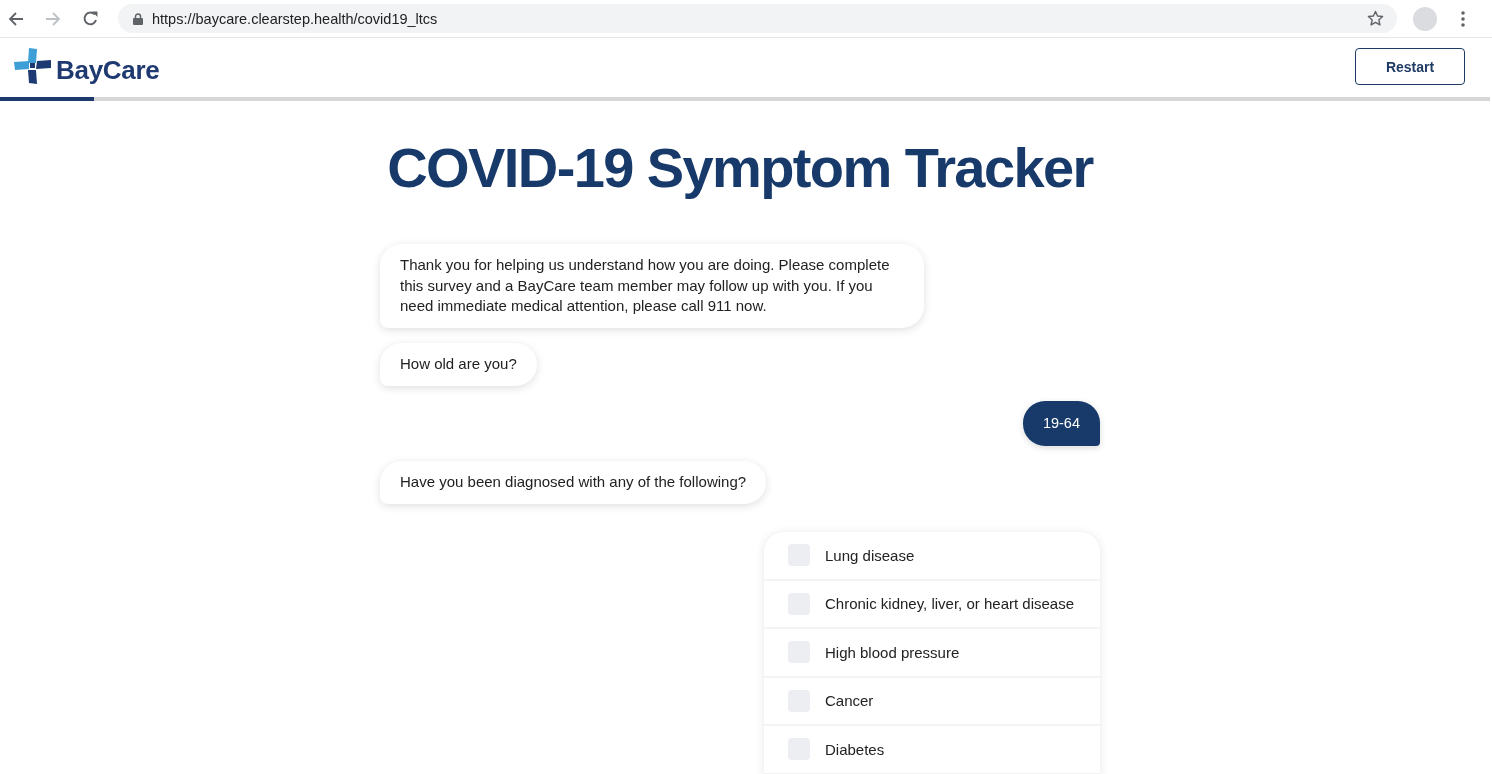 The width and height of the screenshot is (1492, 774). I want to click on lock-icon, so click(138, 18).